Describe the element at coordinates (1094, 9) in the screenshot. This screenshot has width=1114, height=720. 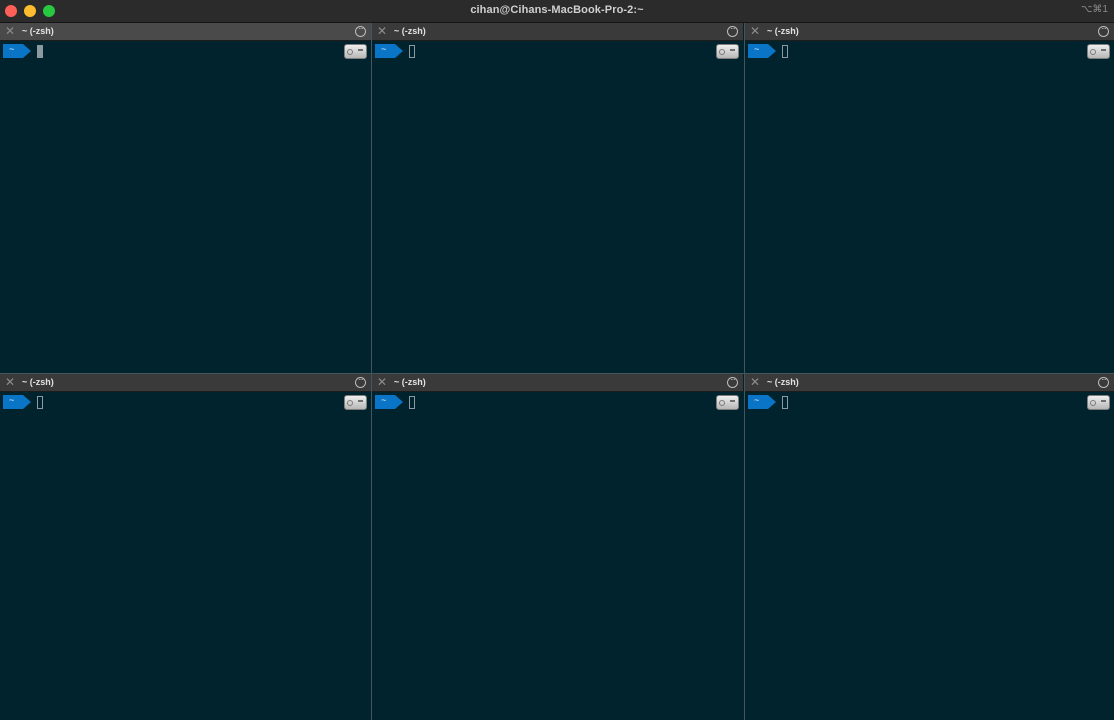
I see `window-shortcut: ⌥⌘1` at that location.